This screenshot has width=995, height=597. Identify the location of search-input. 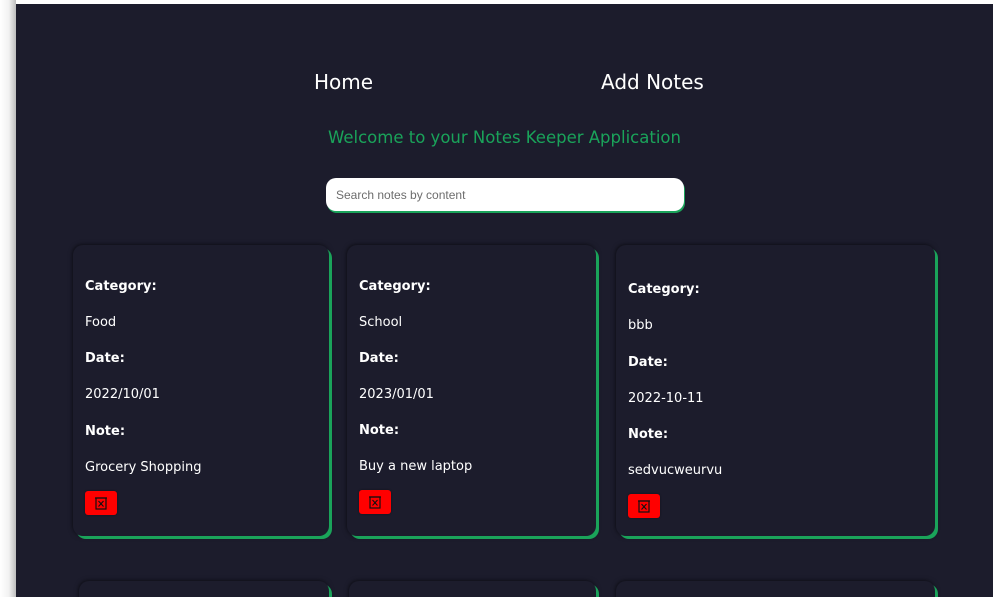
(505, 194).